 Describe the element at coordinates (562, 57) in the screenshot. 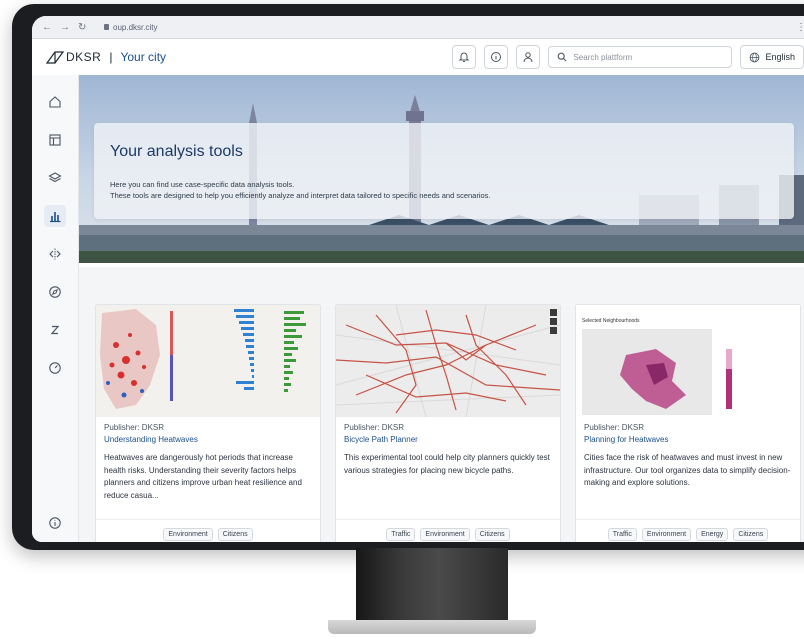

I see `search-icon` at that location.